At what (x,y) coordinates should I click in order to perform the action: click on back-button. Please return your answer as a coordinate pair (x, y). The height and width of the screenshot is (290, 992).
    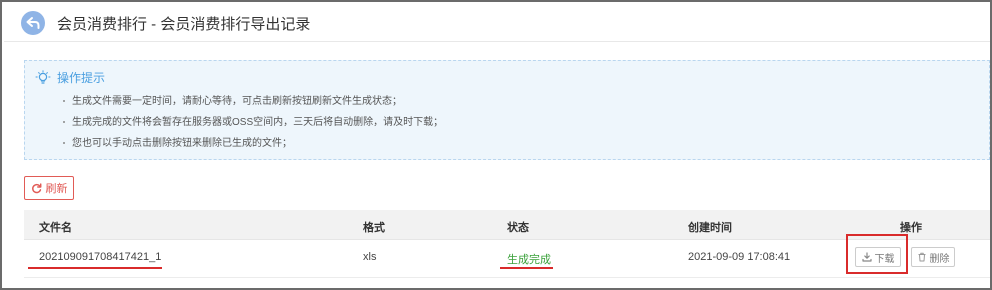
    Looking at the image, I should click on (33, 23).